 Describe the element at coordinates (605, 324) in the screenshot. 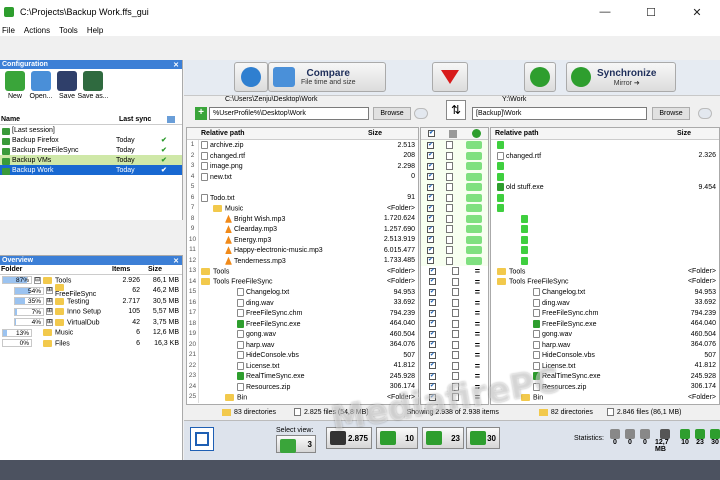

I see `table-row: FreeFileSync.exe 464.040` at that location.